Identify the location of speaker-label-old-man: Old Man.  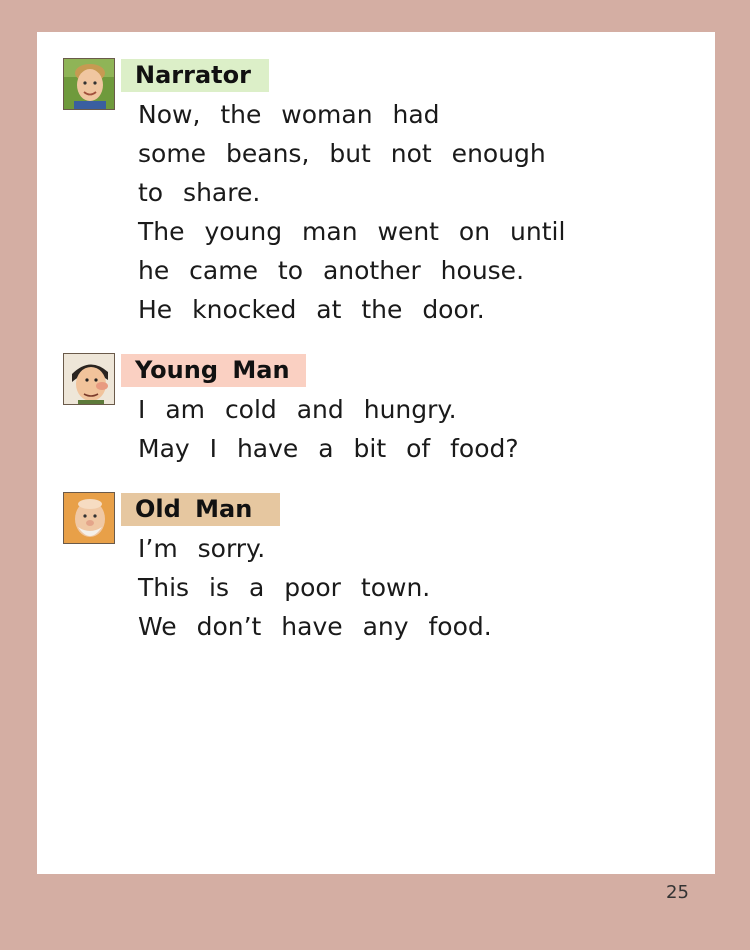
(200, 509).